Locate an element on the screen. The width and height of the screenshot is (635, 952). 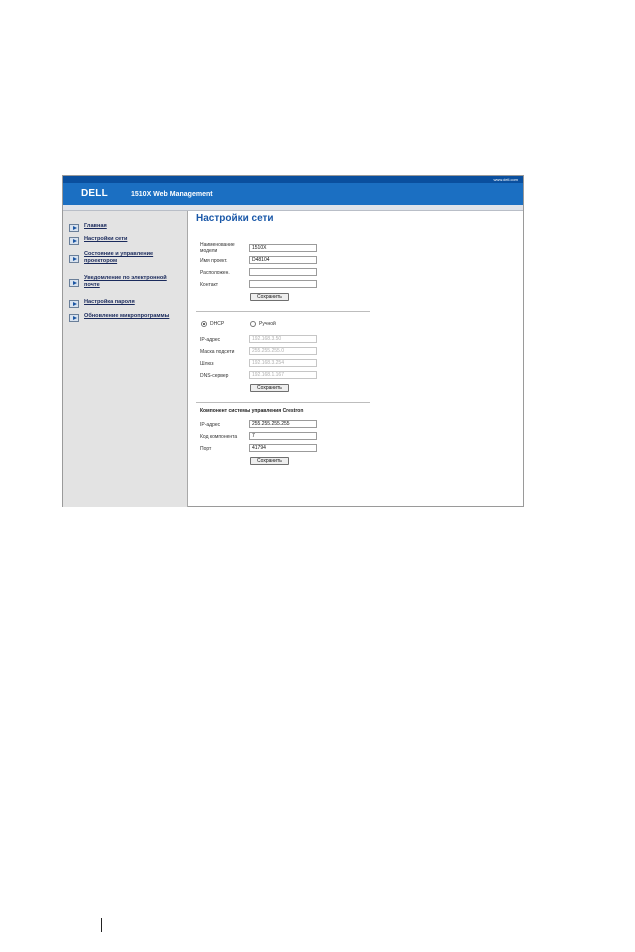
sidebar-item-label: Настройки сети is located at coordinates (106, 239).